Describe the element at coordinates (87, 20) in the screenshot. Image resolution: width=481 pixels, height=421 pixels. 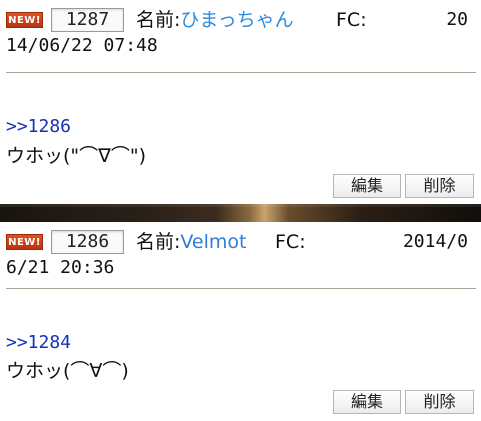
I see `post-number: 1287` at that location.